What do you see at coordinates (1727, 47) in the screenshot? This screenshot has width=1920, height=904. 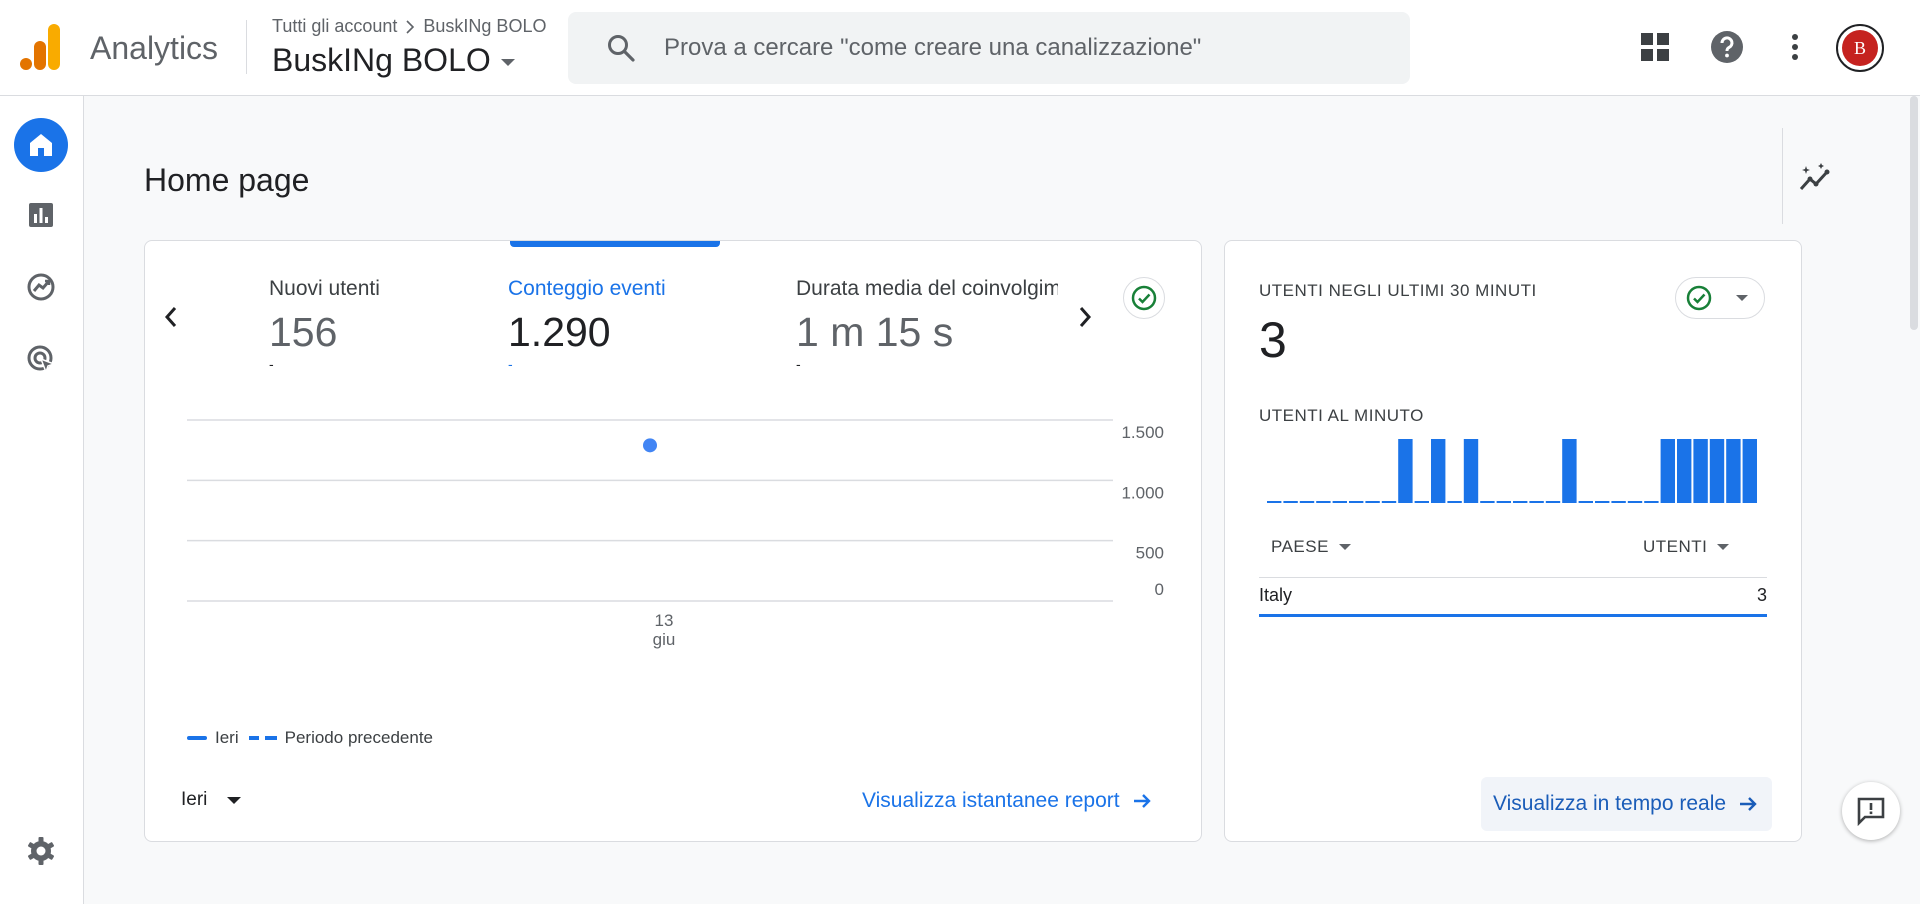 I see `help-icon` at bounding box center [1727, 47].